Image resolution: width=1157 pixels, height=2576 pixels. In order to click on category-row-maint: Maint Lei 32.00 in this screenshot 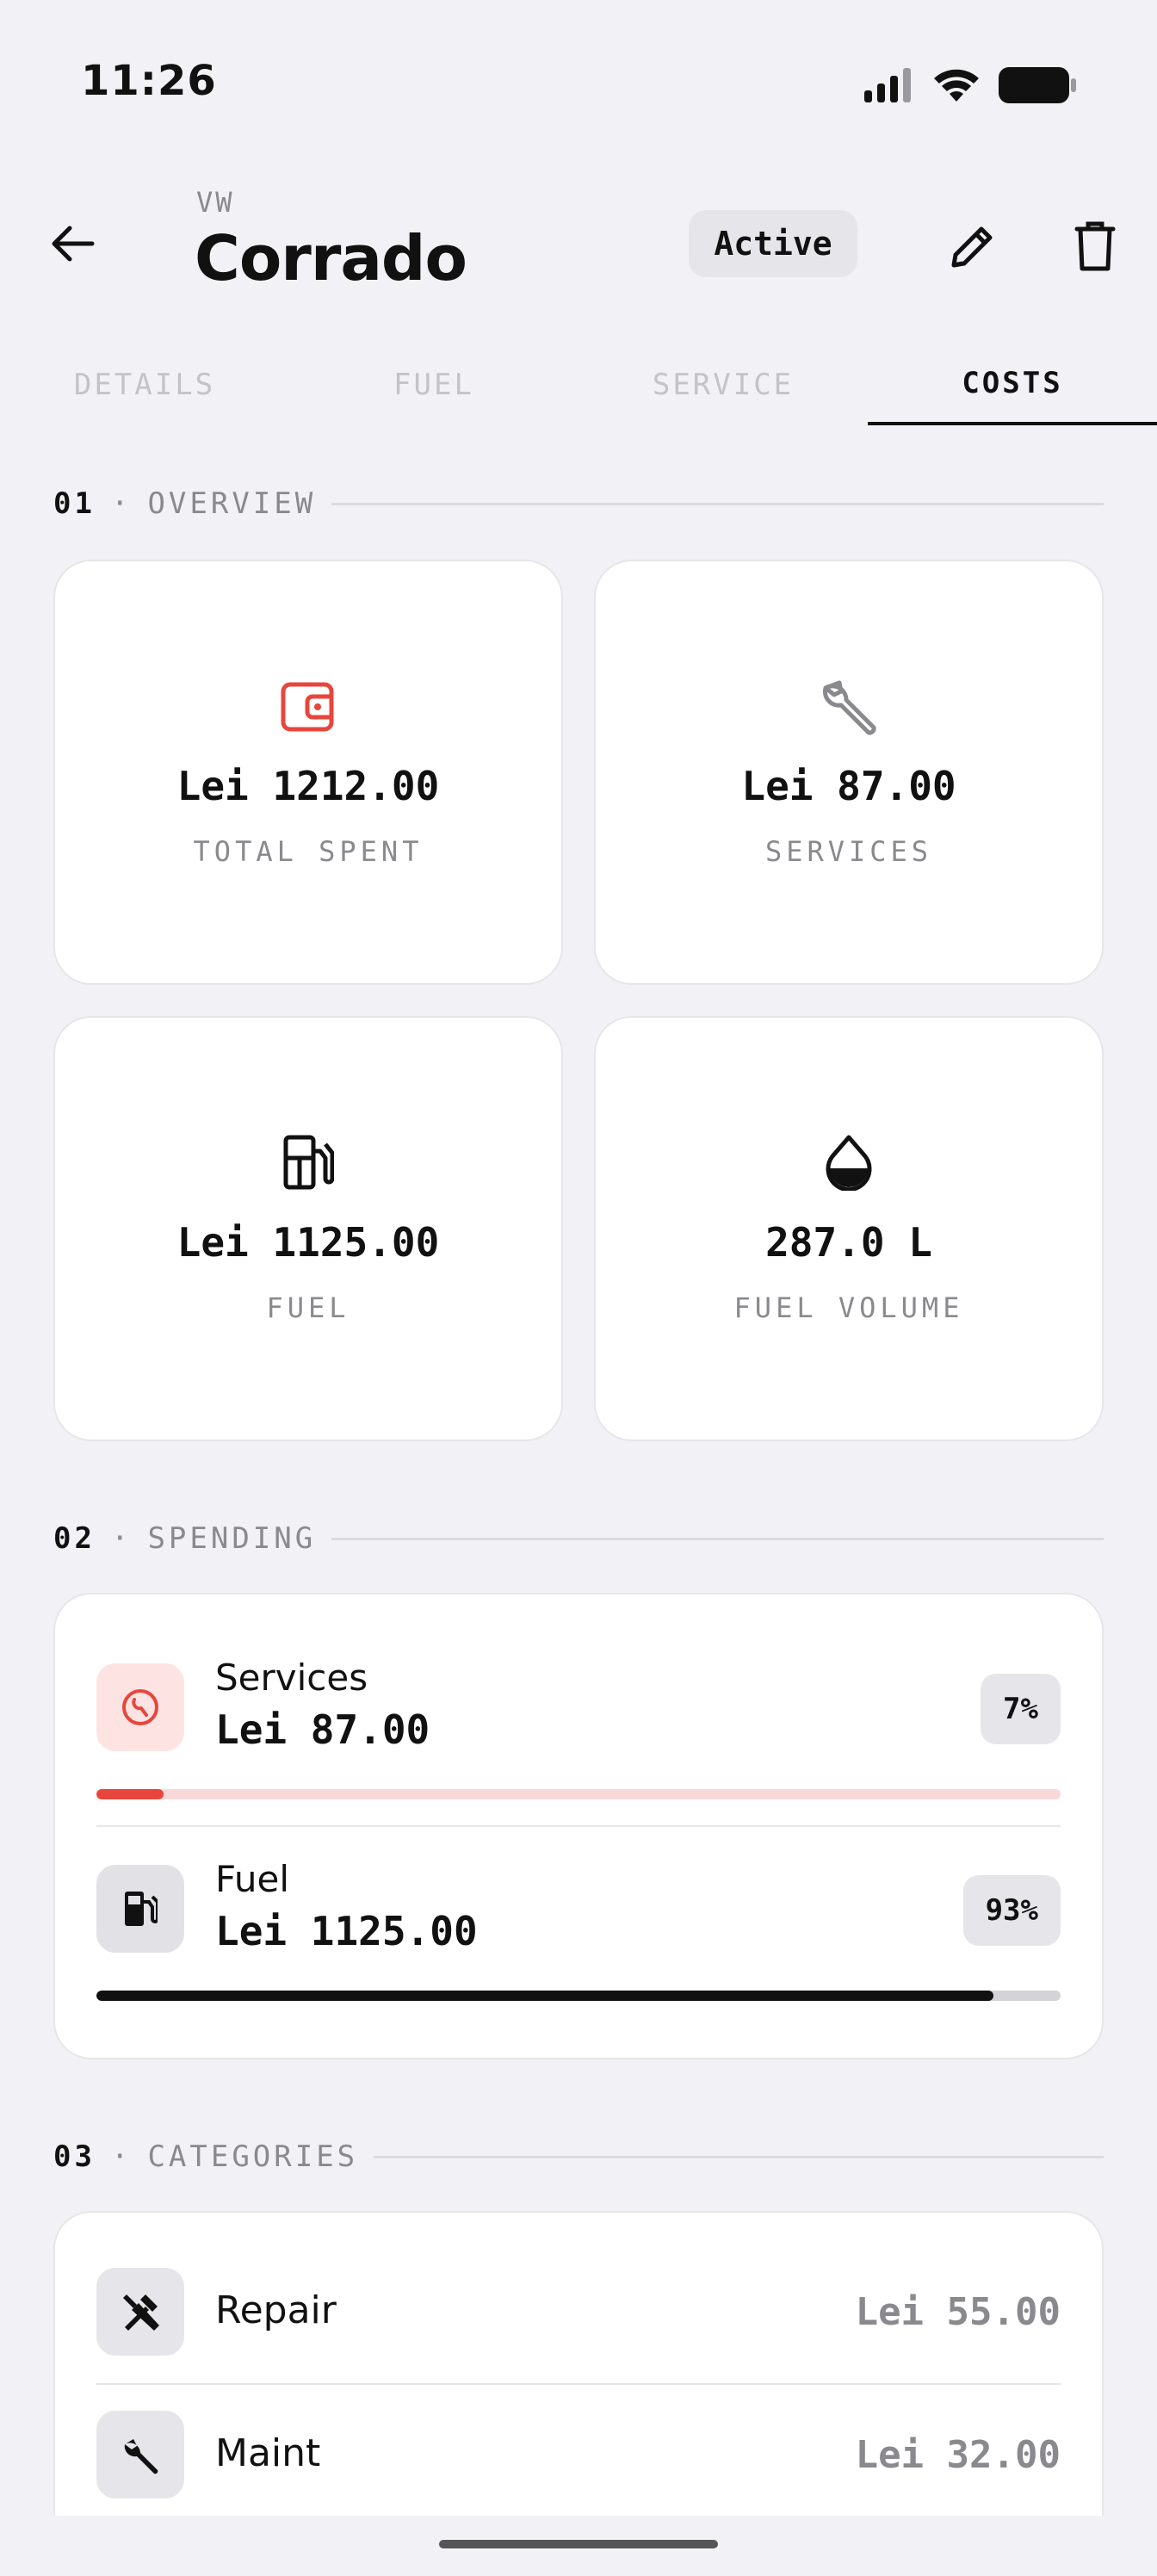, I will do `click(579, 2456)`.